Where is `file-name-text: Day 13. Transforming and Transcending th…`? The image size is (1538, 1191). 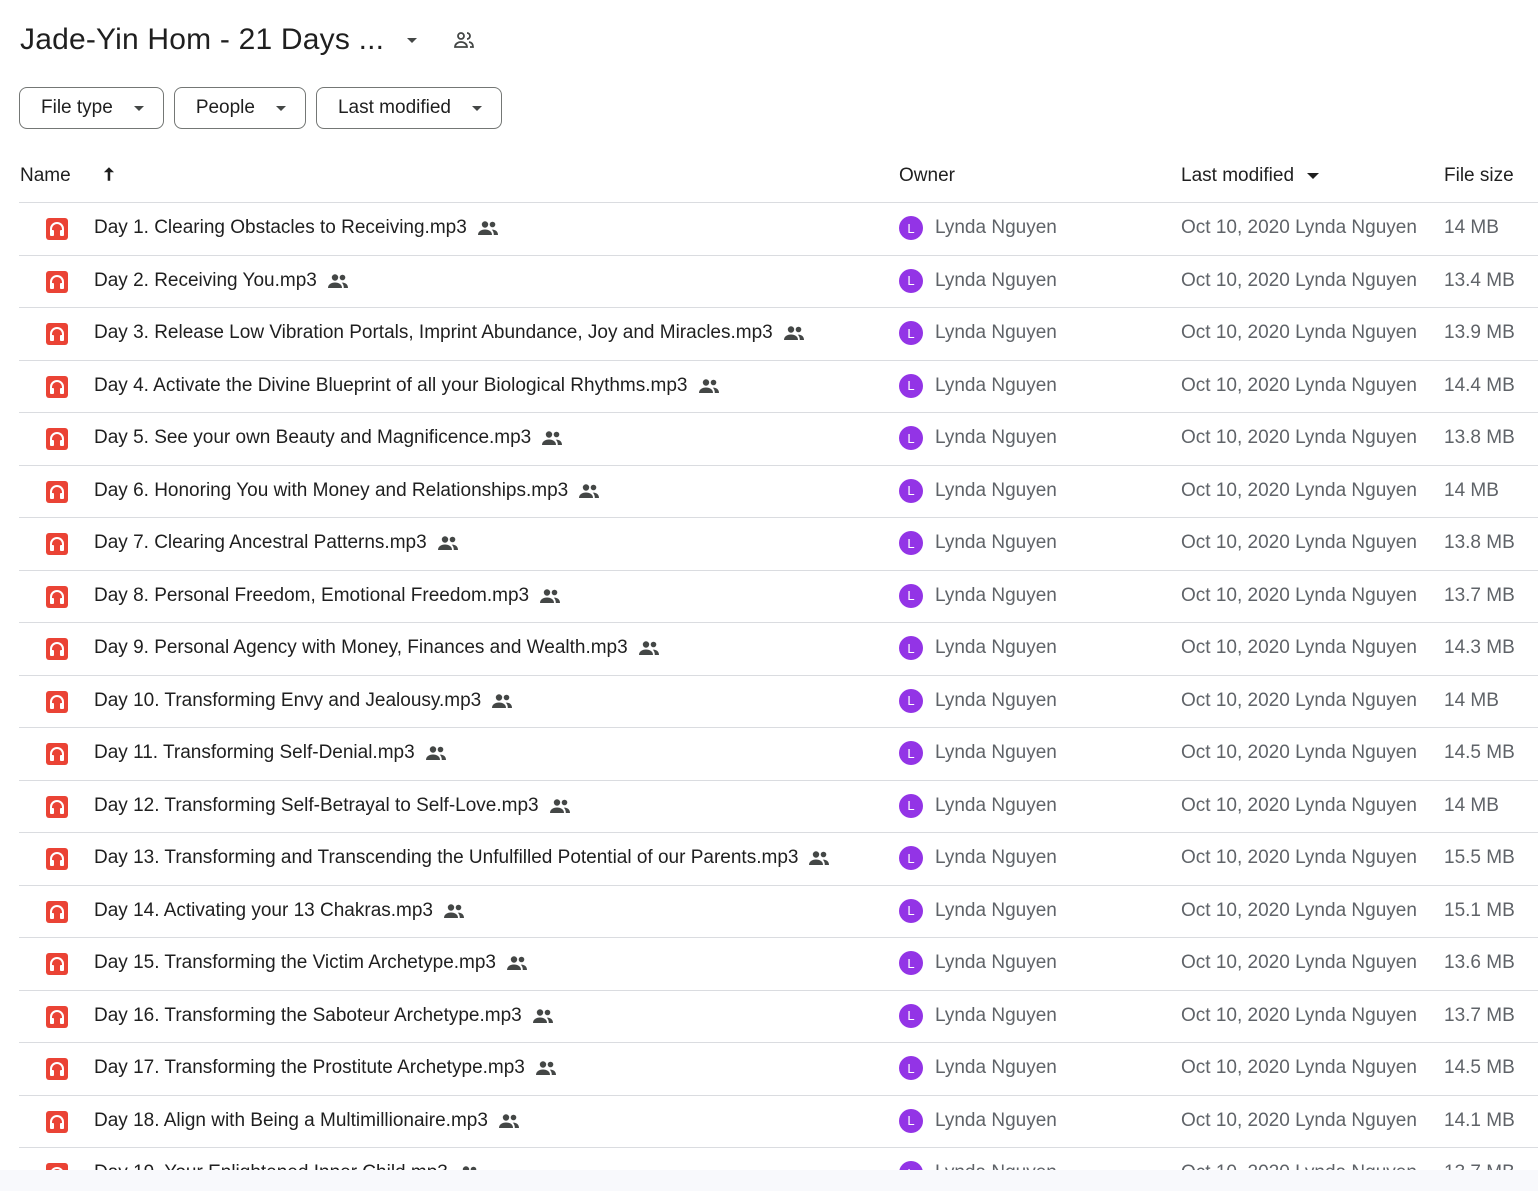
file-name-text: Day 13. Transforming and Transcending th… is located at coordinates (446, 857).